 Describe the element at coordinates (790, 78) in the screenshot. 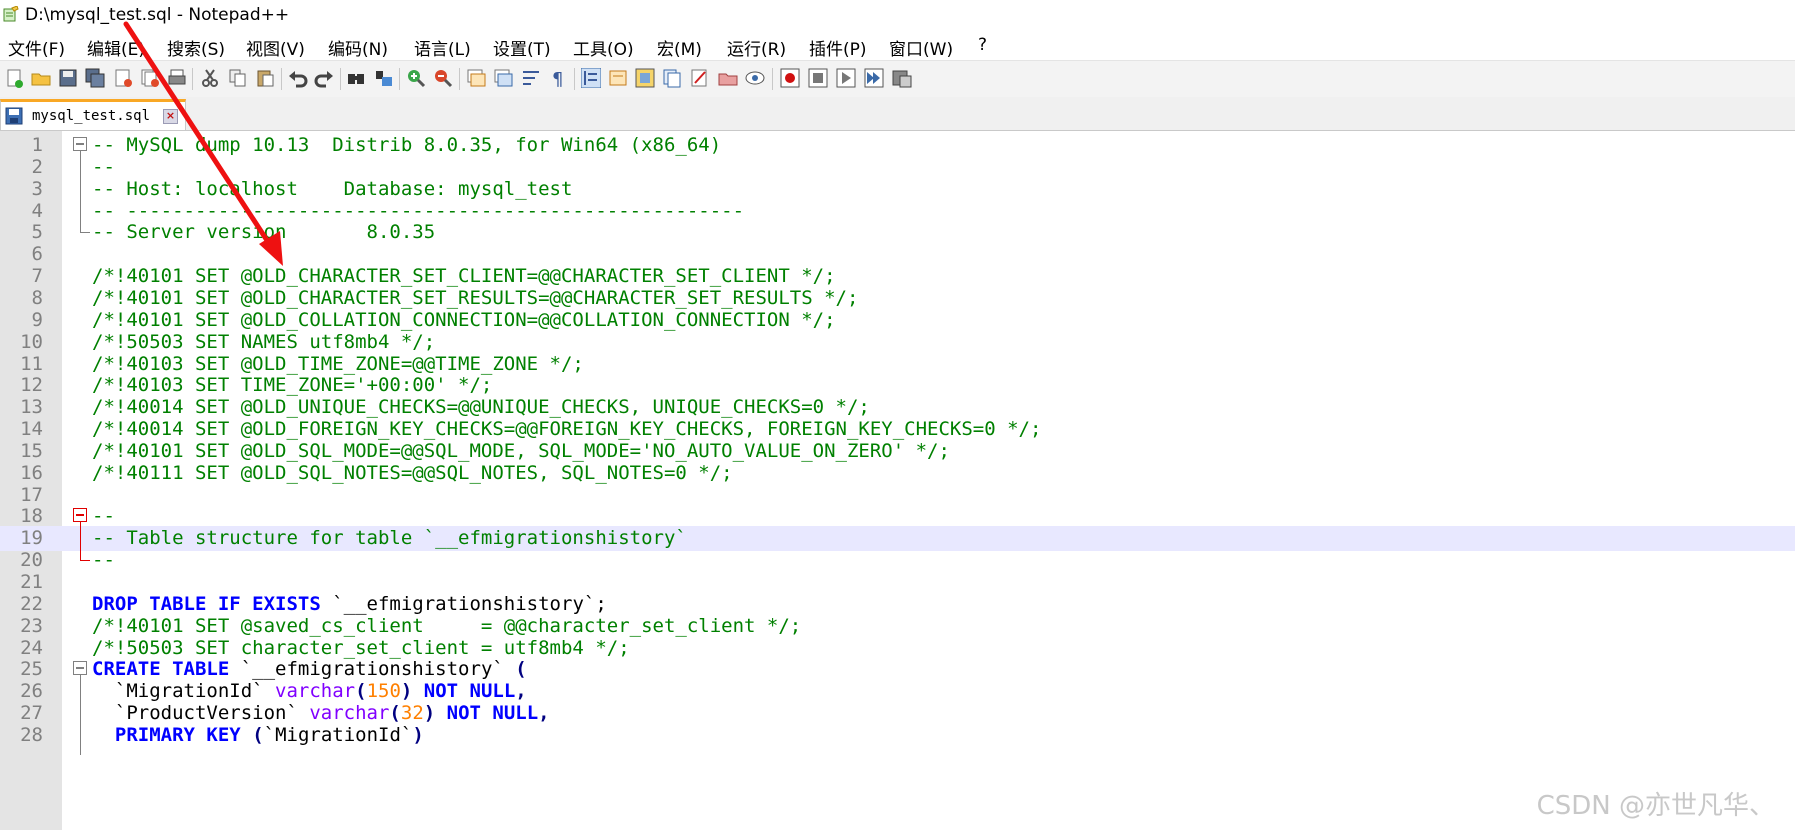

I see `record-macro-icon` at that location.